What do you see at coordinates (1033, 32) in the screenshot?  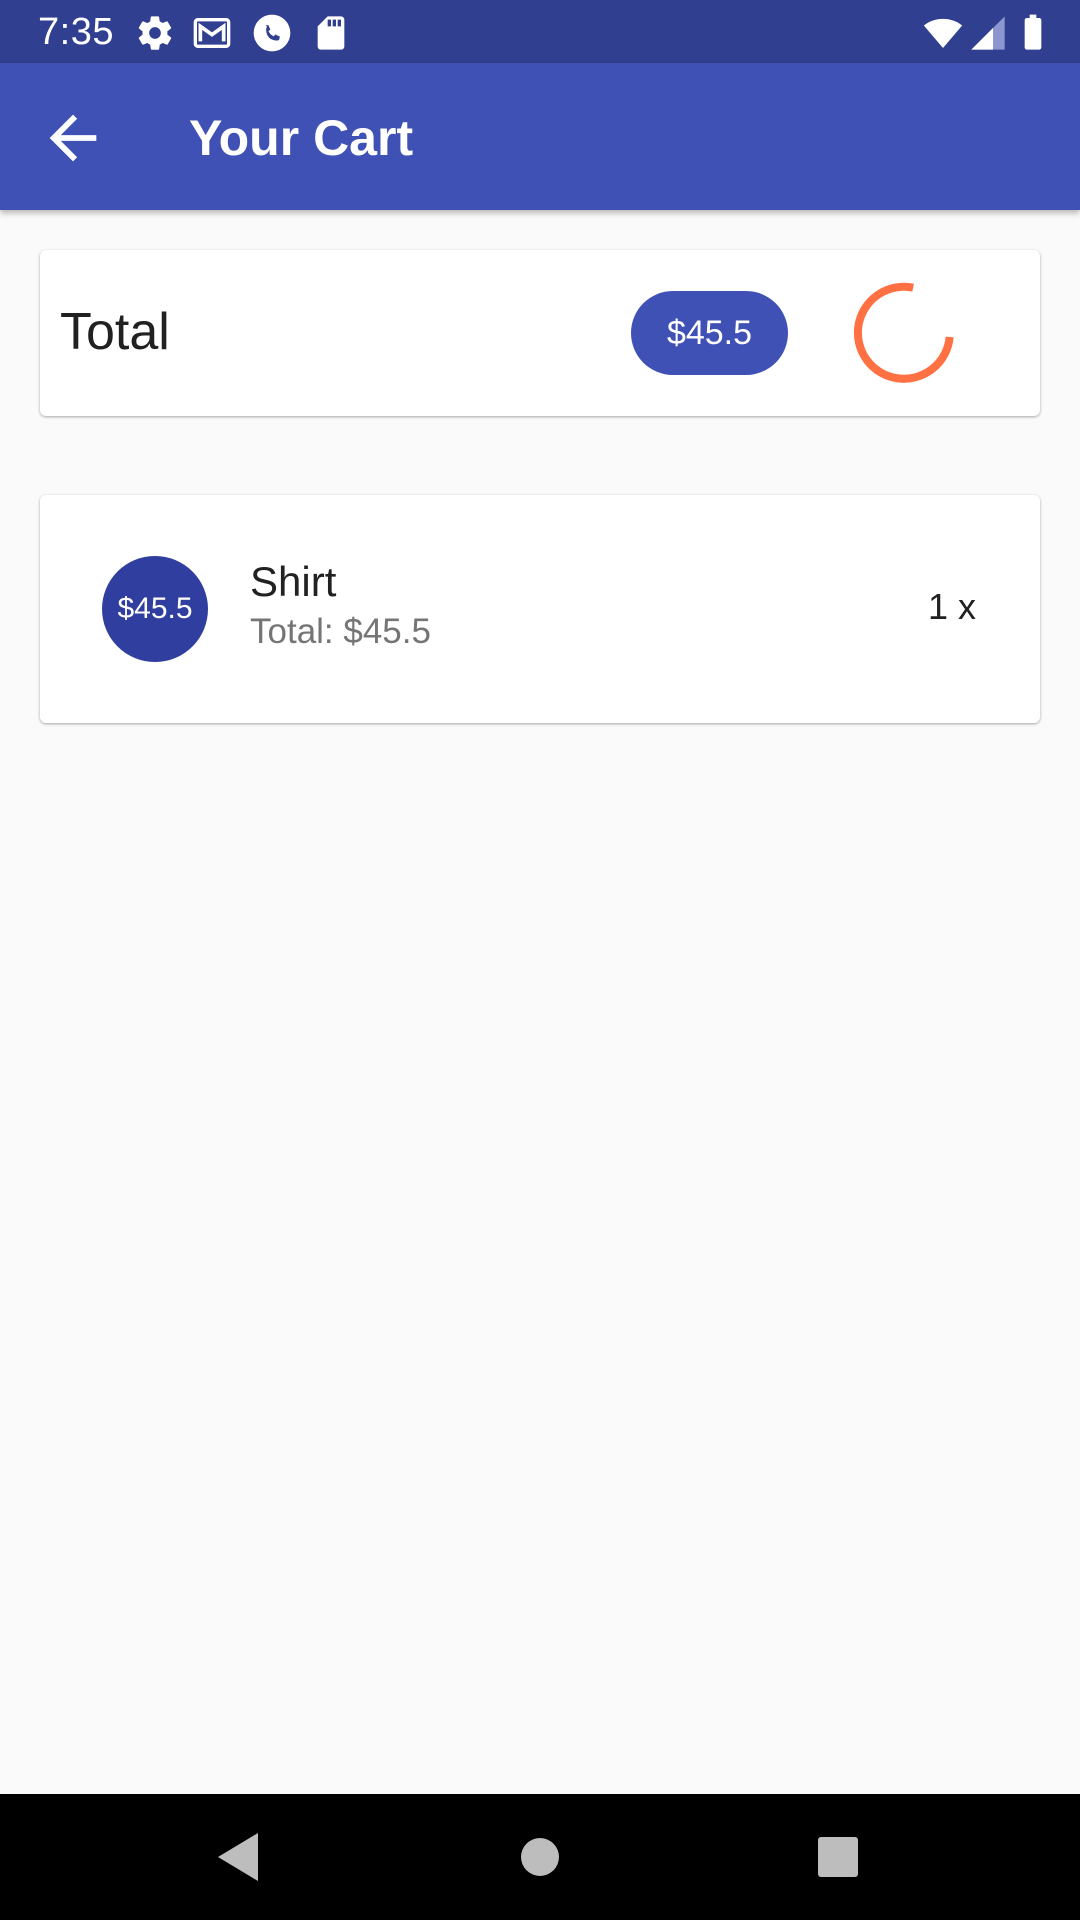 I see `battery-icon` at bounding box center [1033, 32].